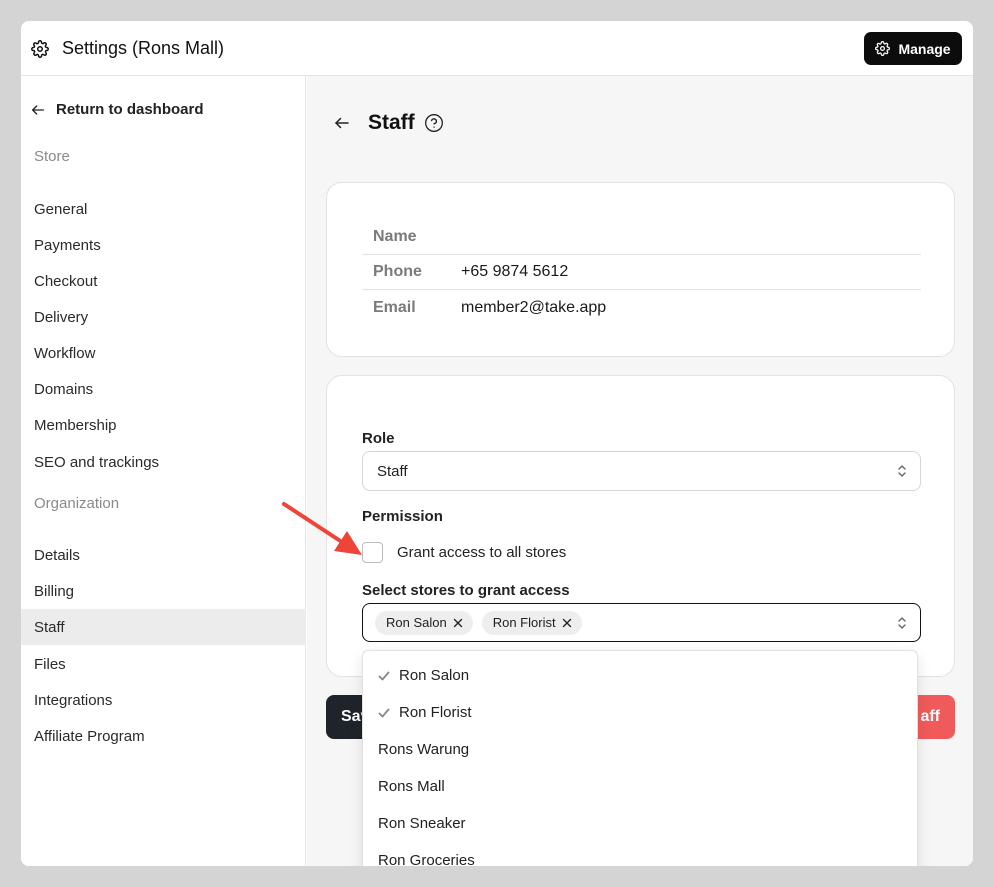  What do you see at coordinates (394, 307) in the screenshot?
I see `info-label: Email` at bounding box center [394, 307].